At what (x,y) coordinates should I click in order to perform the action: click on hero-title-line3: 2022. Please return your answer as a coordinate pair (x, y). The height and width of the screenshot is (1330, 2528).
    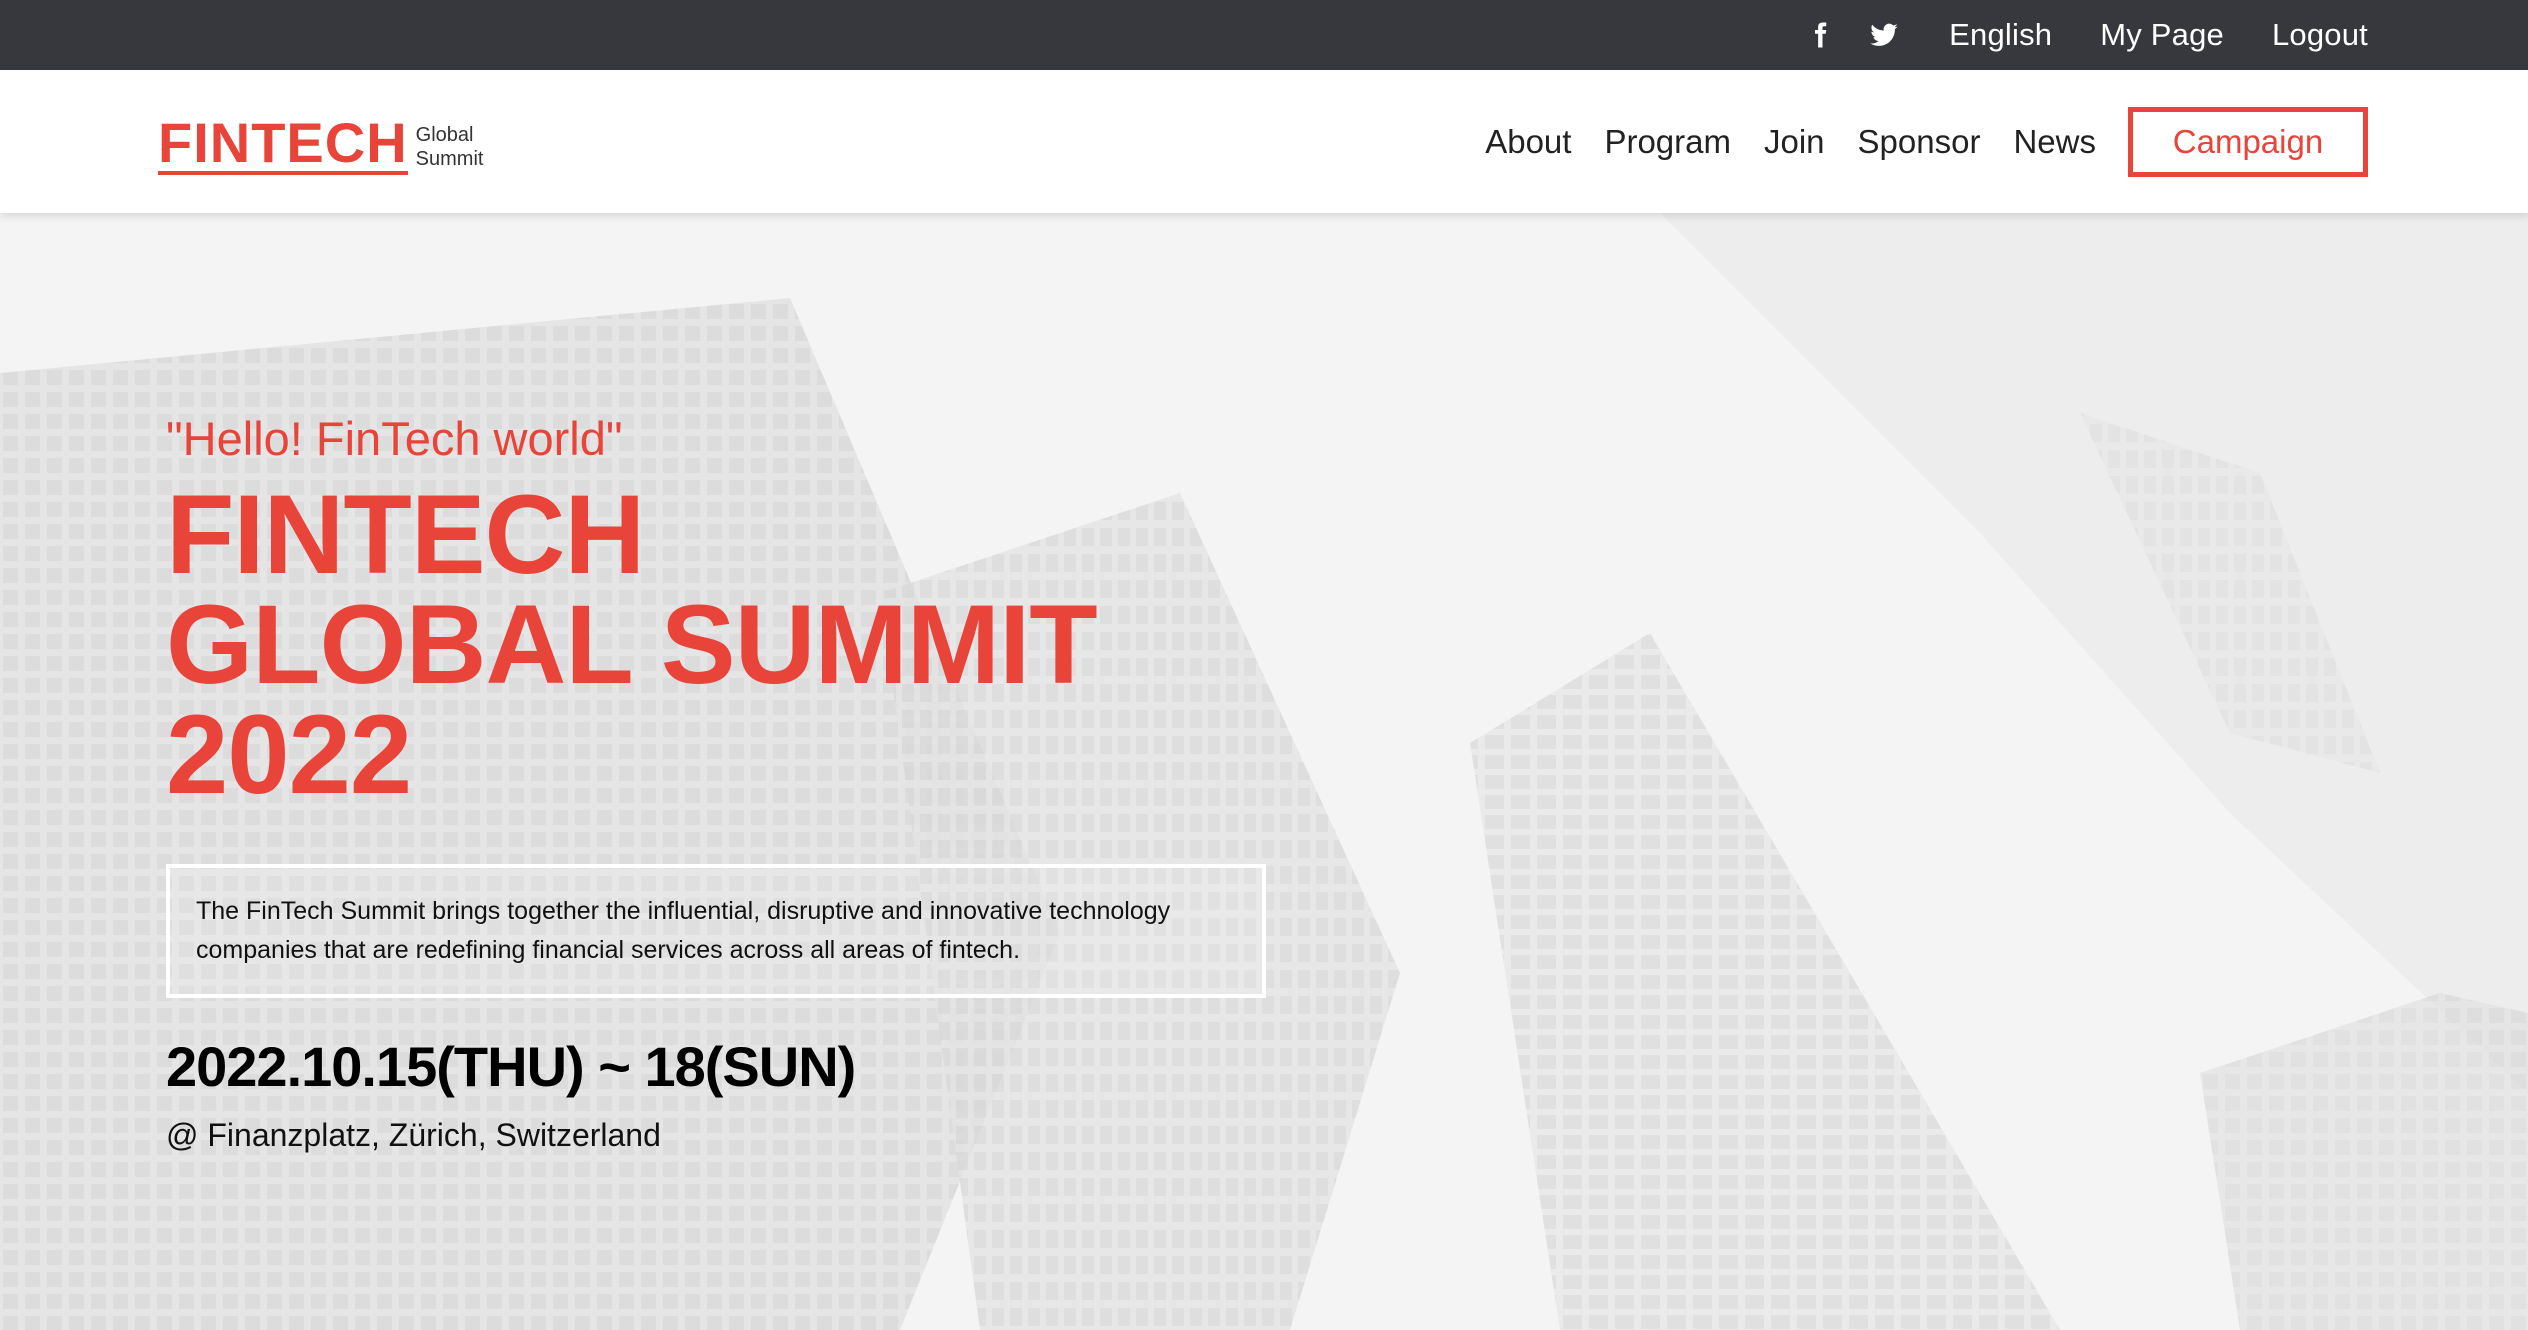
    Looking at the image, I should click on (289, 754).